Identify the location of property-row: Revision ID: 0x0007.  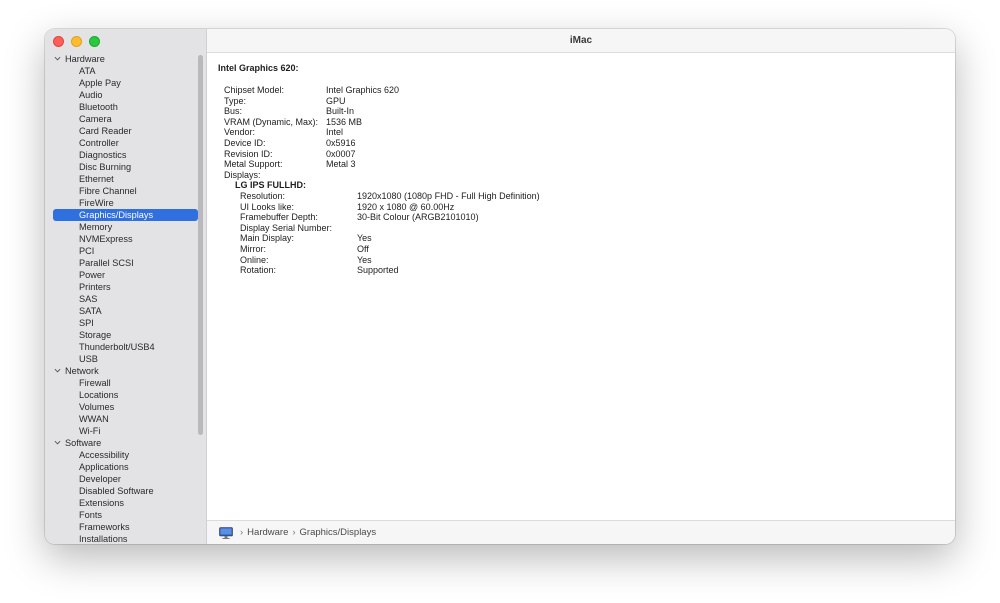
(586, 154).